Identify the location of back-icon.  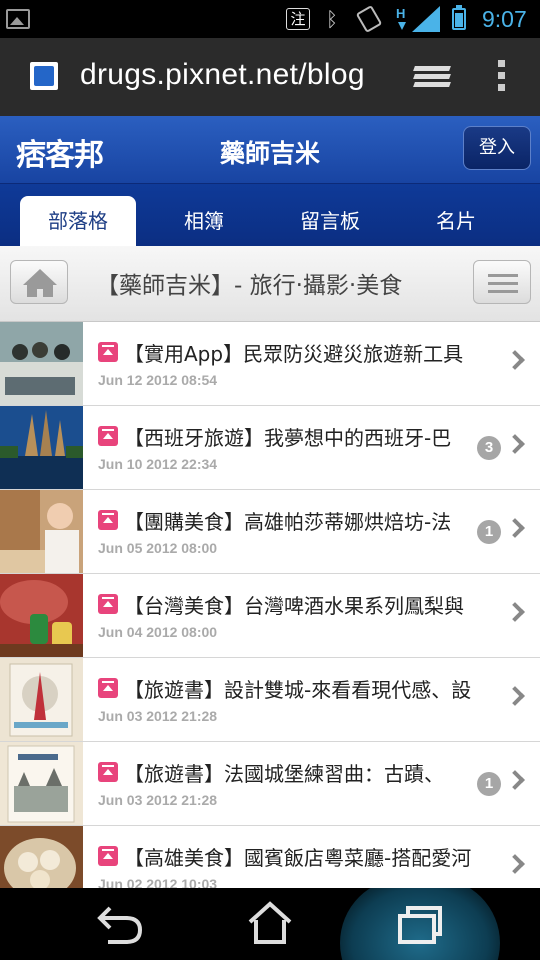
(120, 924).